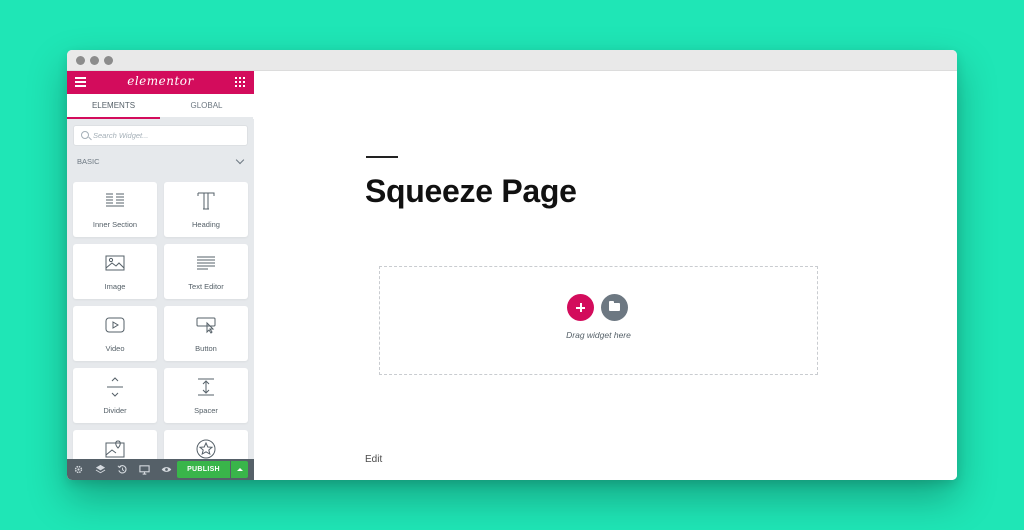 This screenshot has width=1024, height=530. What do you see at coordinates (580, 307) in the screenshot?
I see `add-section-button` at bounding box center [580, 307].